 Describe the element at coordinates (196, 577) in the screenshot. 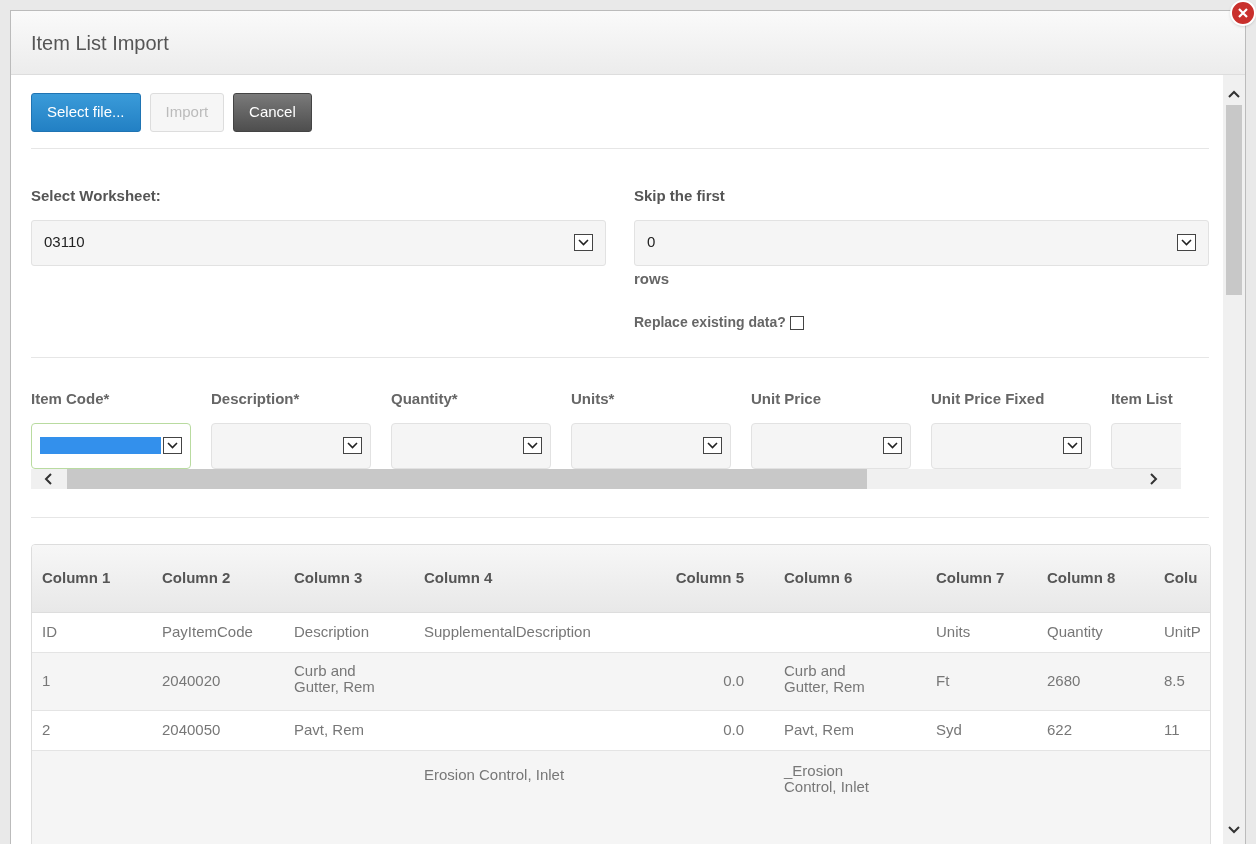

I see `column-header: Column 2` at that location.